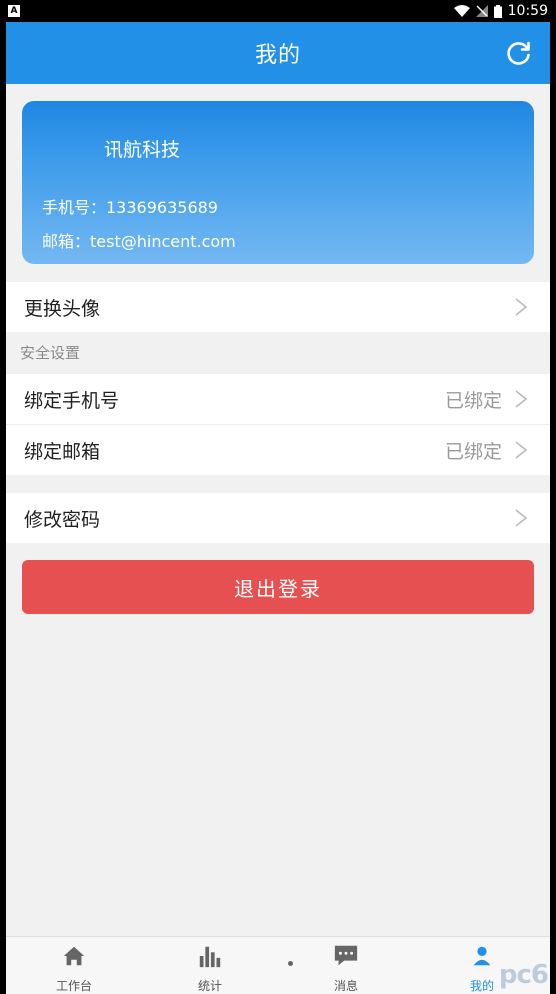  What do you see at coordinates (278, 399) in the screenshot?
I see `bind-phone-row: 绑定手机号 已绑定` at bounding box center [278, 399].